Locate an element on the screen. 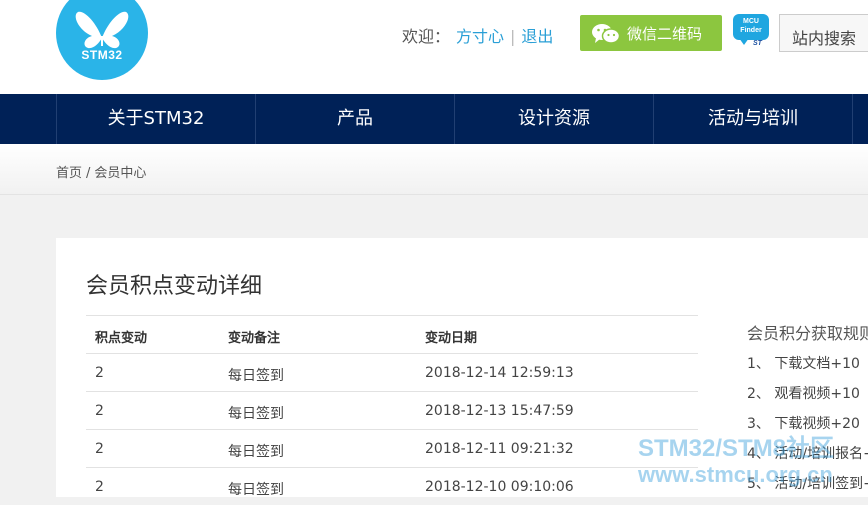 This screenshot has width=868, height=505. mcu-finder-link: MCU Finder ST is located at coordinates (751, 31).